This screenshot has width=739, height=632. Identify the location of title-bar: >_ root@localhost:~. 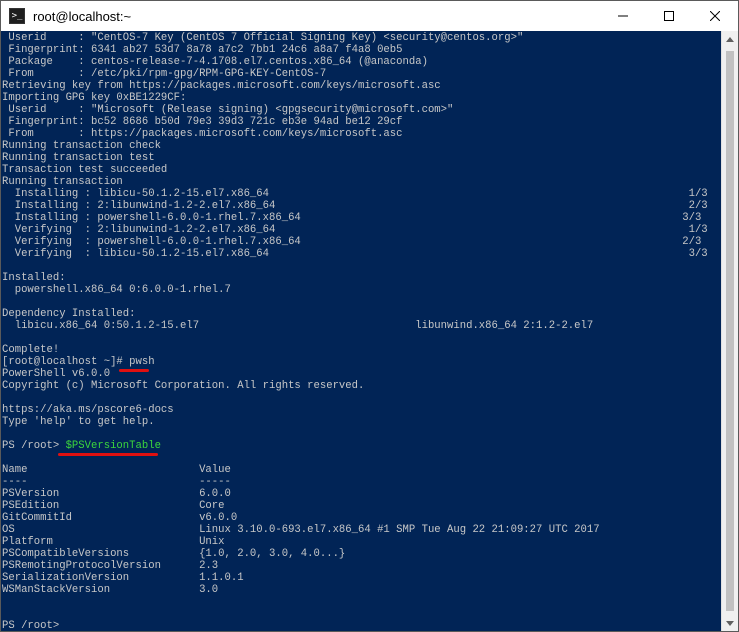
(369, 16).